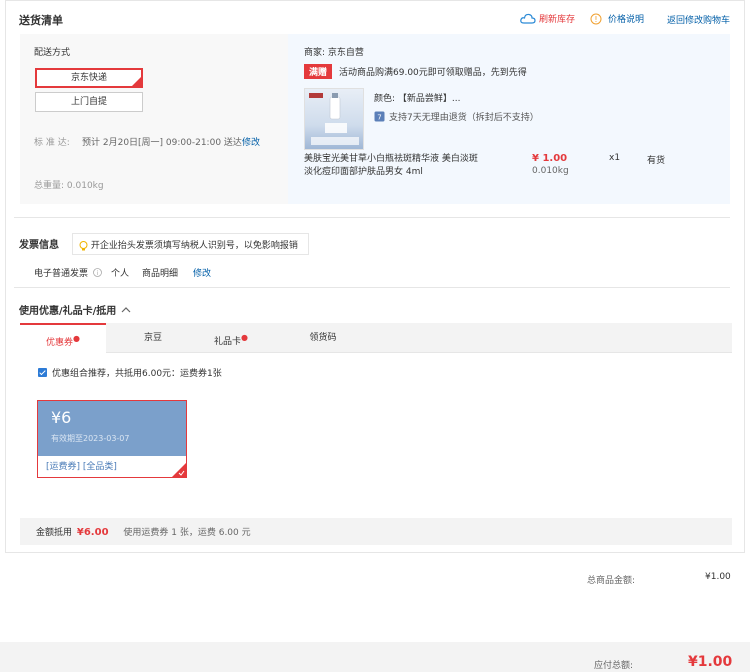 The height and width of the screenshot is (672, 750). I want to click on invoice-edit-link: 修改, so click(202, 272).